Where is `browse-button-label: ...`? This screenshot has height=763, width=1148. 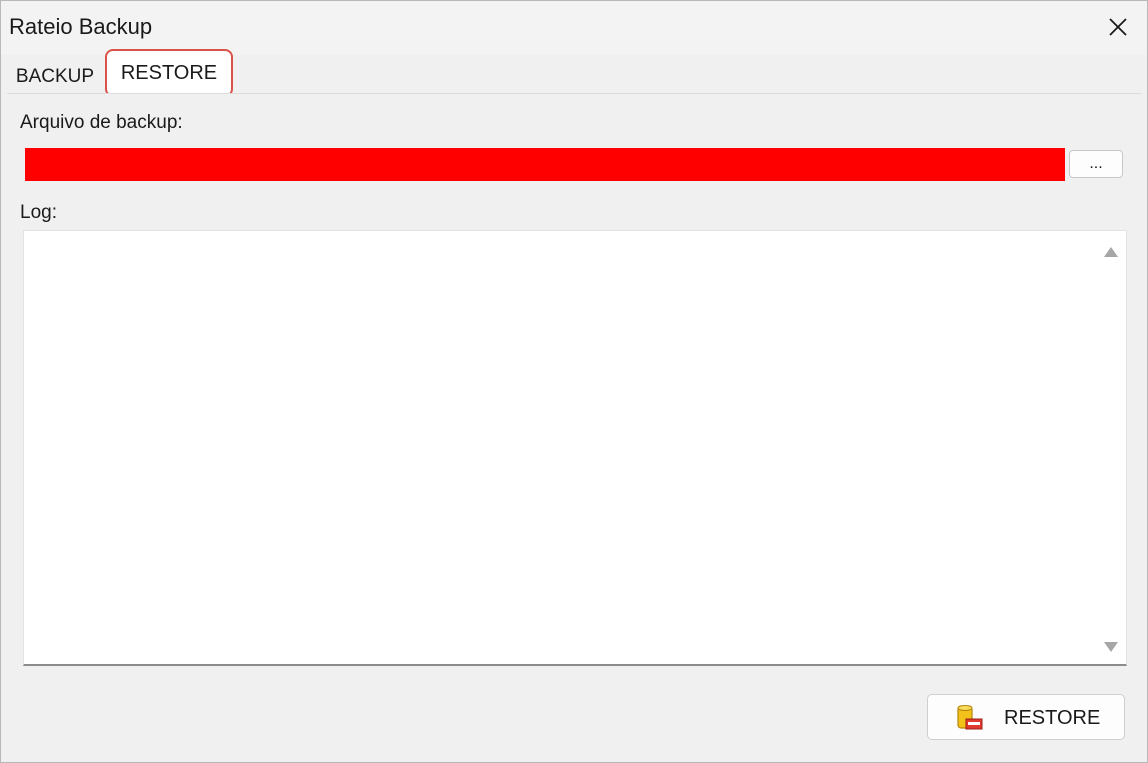
browse-button-label: ... is located at coordinates (1096, 163).